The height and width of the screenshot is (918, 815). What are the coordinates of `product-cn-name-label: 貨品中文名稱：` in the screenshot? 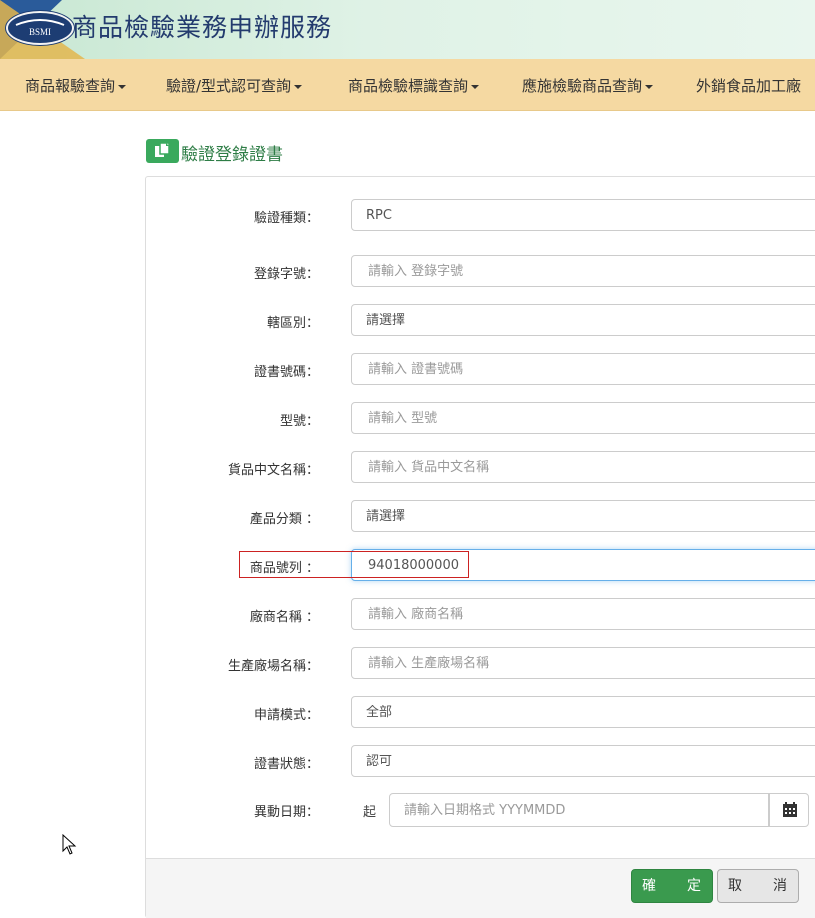 It's located at (273, 470).